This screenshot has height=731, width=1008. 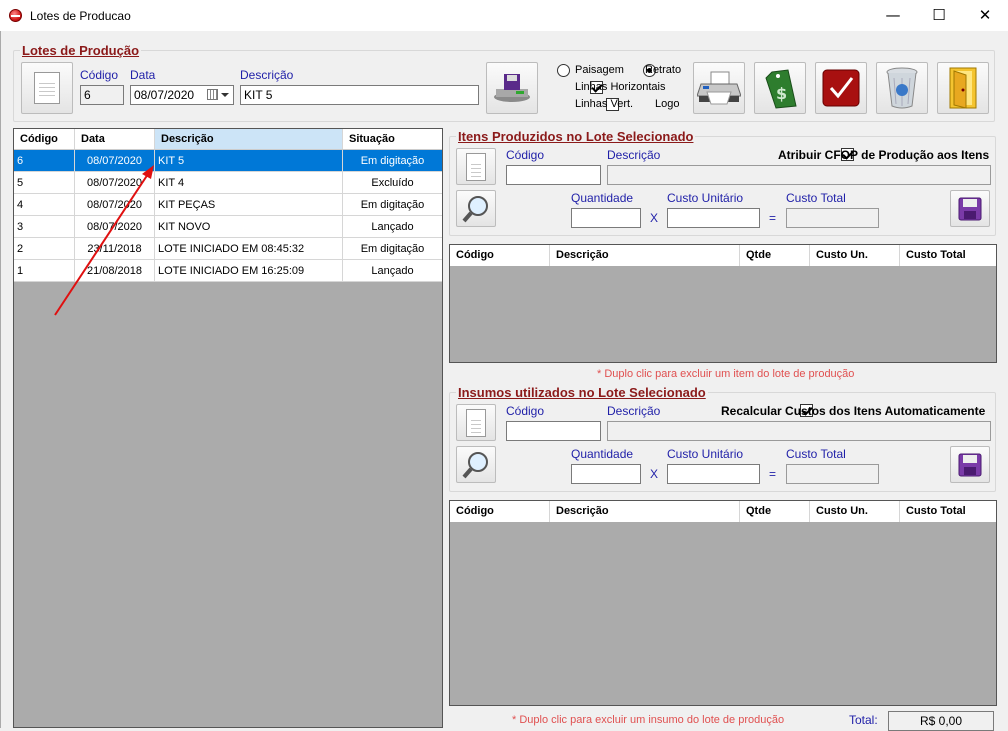 I want to click on print-button, so click(x=719, y=88).